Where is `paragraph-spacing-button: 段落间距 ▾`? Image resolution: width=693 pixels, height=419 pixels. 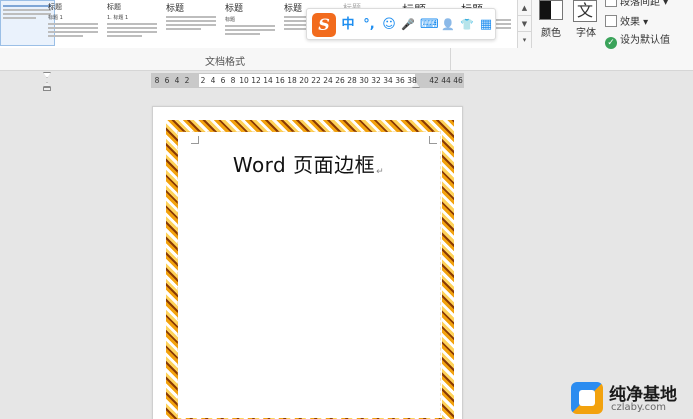 paragraph-spacing-button: 段落间距 ▾ is located at coordinates (636, 5).